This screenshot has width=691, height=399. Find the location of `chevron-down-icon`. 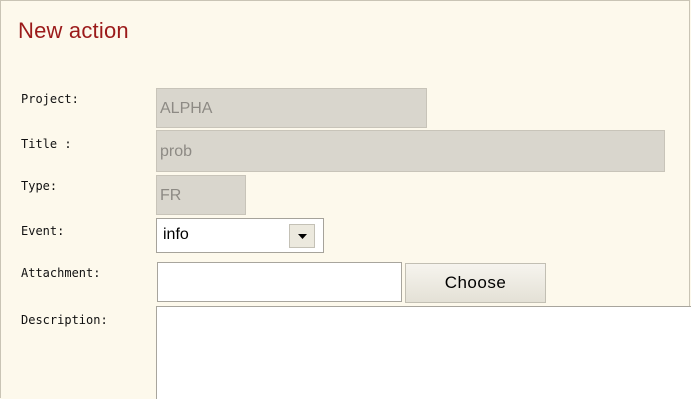

chevron-down-icon is located at coordinates (302, 236).